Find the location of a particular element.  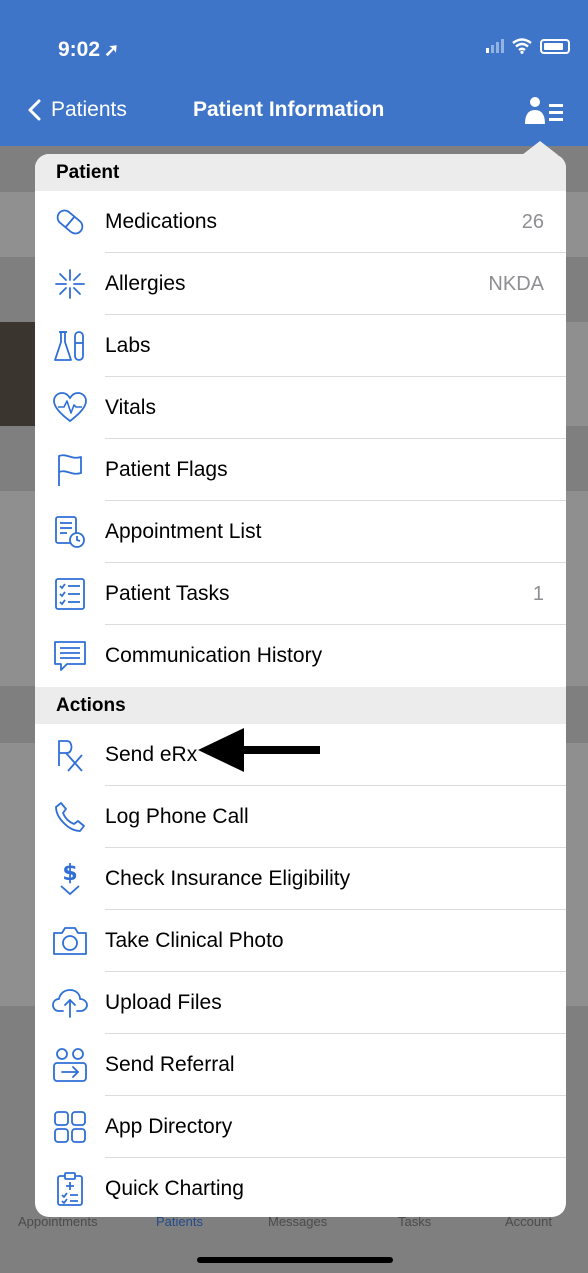

menu-item-label: Vitals is located at coordinates (130, 407).